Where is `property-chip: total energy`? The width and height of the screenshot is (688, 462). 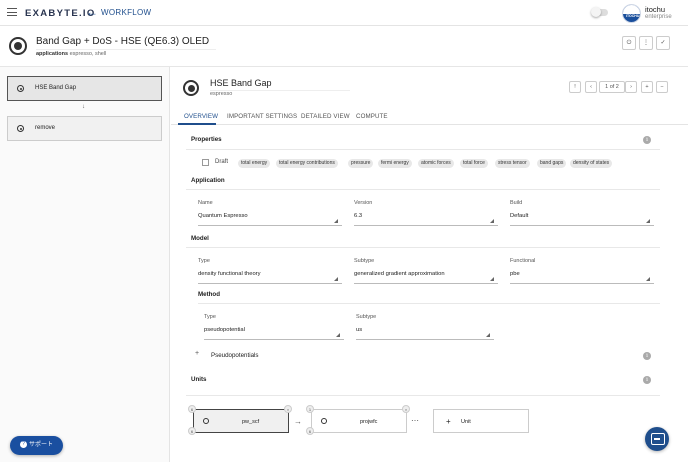 property-chip: total energy is located at coordinates (254, 163).